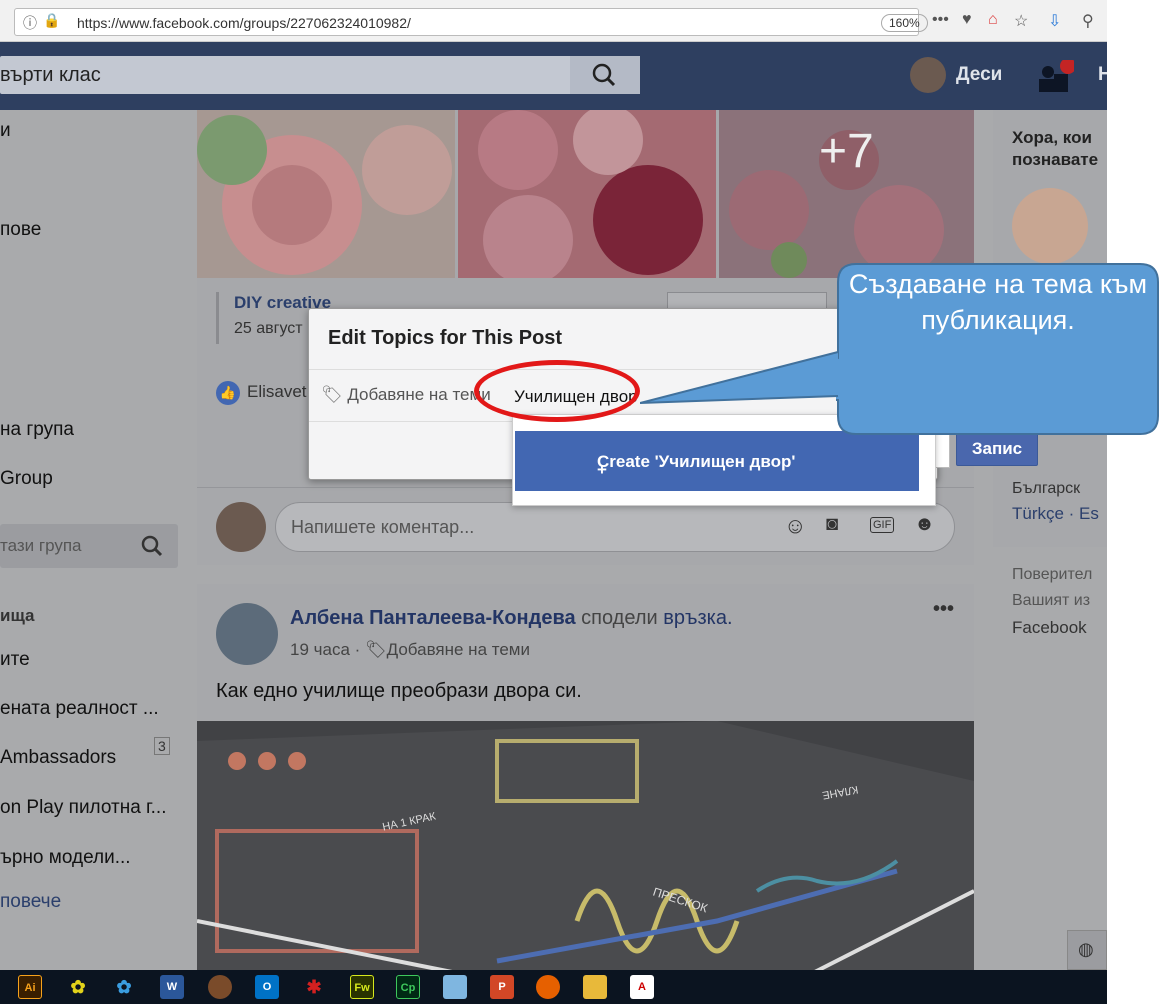 The image size is (1160, 1004). What do you see at coordinates (998, 302) in the screenshot?
I see `callout-text: Създаване на тема към публикация.` at bounding box center [998, 302].